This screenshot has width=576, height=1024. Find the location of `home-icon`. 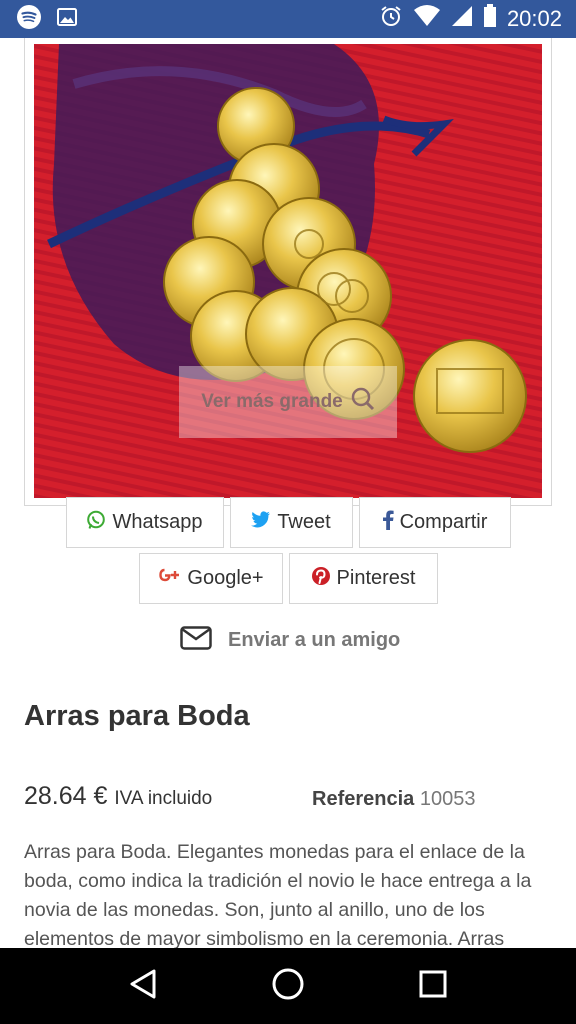

home-icon is located at coordinates (288, 986).